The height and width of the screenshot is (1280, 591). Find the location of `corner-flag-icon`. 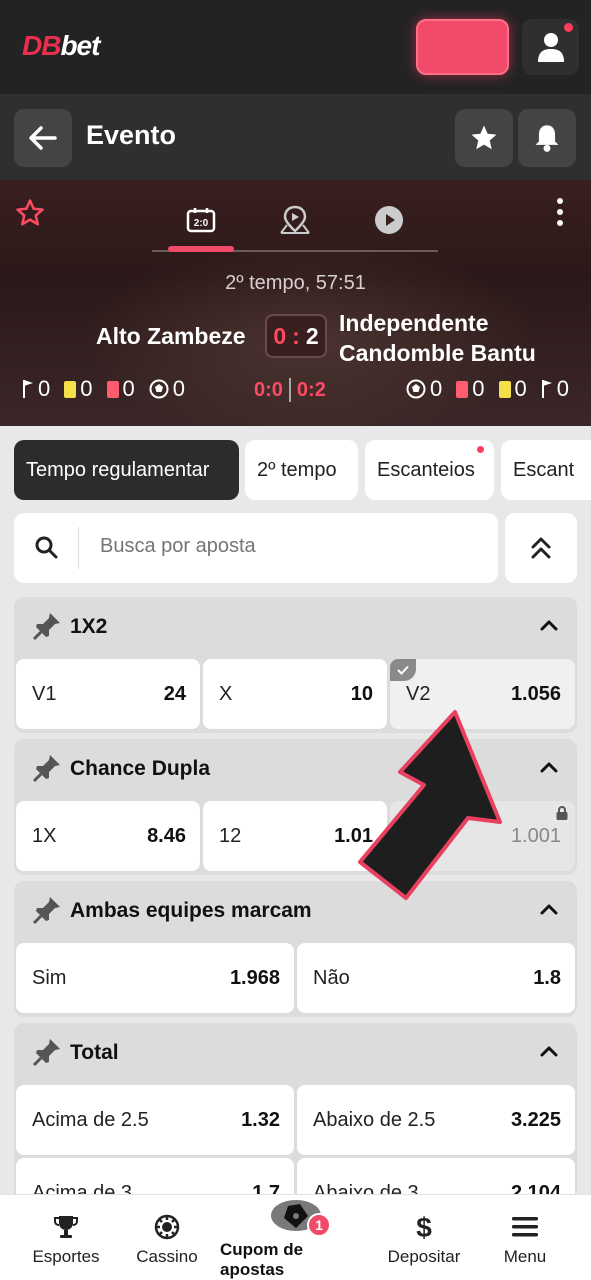

corner-flag-icon is located at coordinates (28, 389).